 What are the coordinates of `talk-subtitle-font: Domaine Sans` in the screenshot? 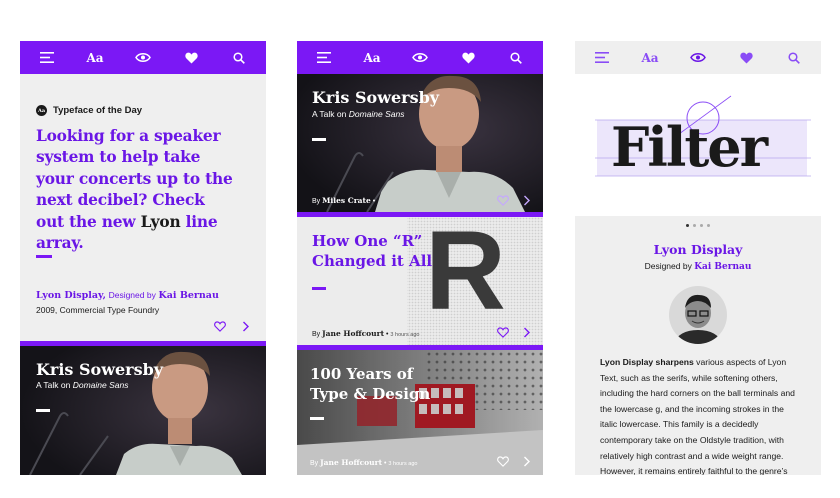 It's located at (100, 385).